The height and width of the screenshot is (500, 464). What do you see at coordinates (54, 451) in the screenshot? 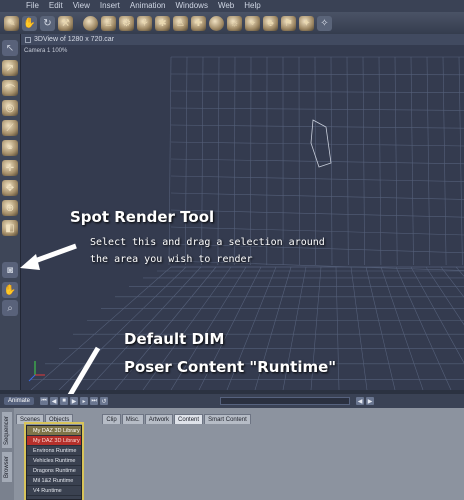
I see `list-item: Environs Runtime` at bounding box center [54, 451].